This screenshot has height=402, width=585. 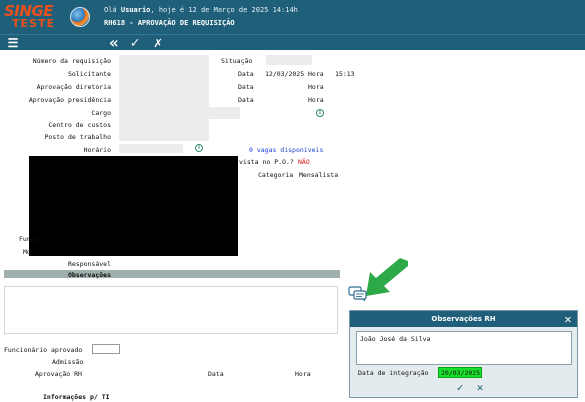 What do you see at coordinates (480, 388) in the screenshot?
I see `cancel-button: ✕` at bounding box center [480, 388].